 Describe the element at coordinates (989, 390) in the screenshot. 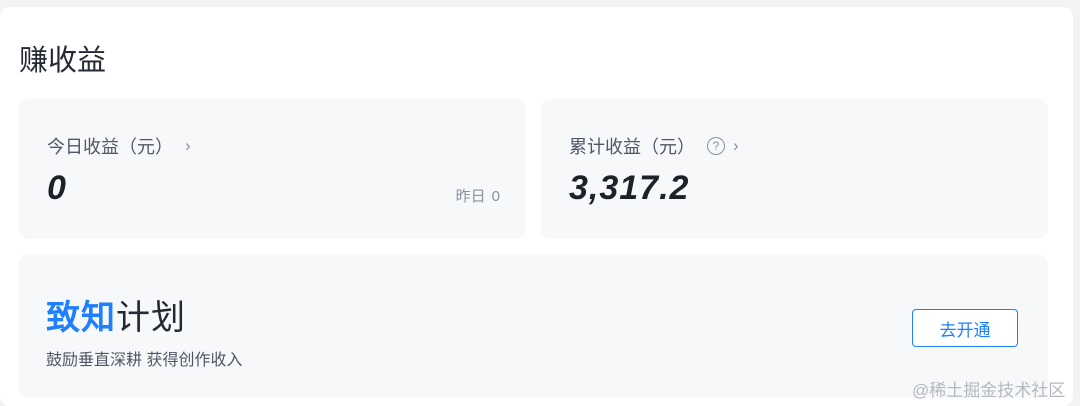

I see `site-watermark: @稀土掘金技术社区` at that location.